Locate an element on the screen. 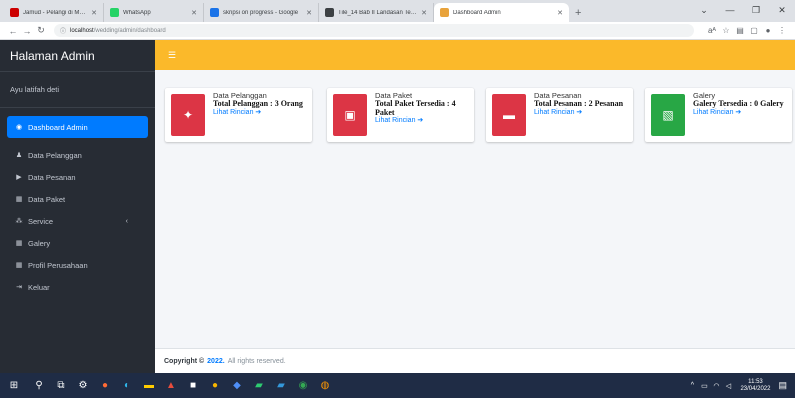 This screenshot has width=795, height=398. briefcase-icon: ▣ is located at coordinates (350, 115).